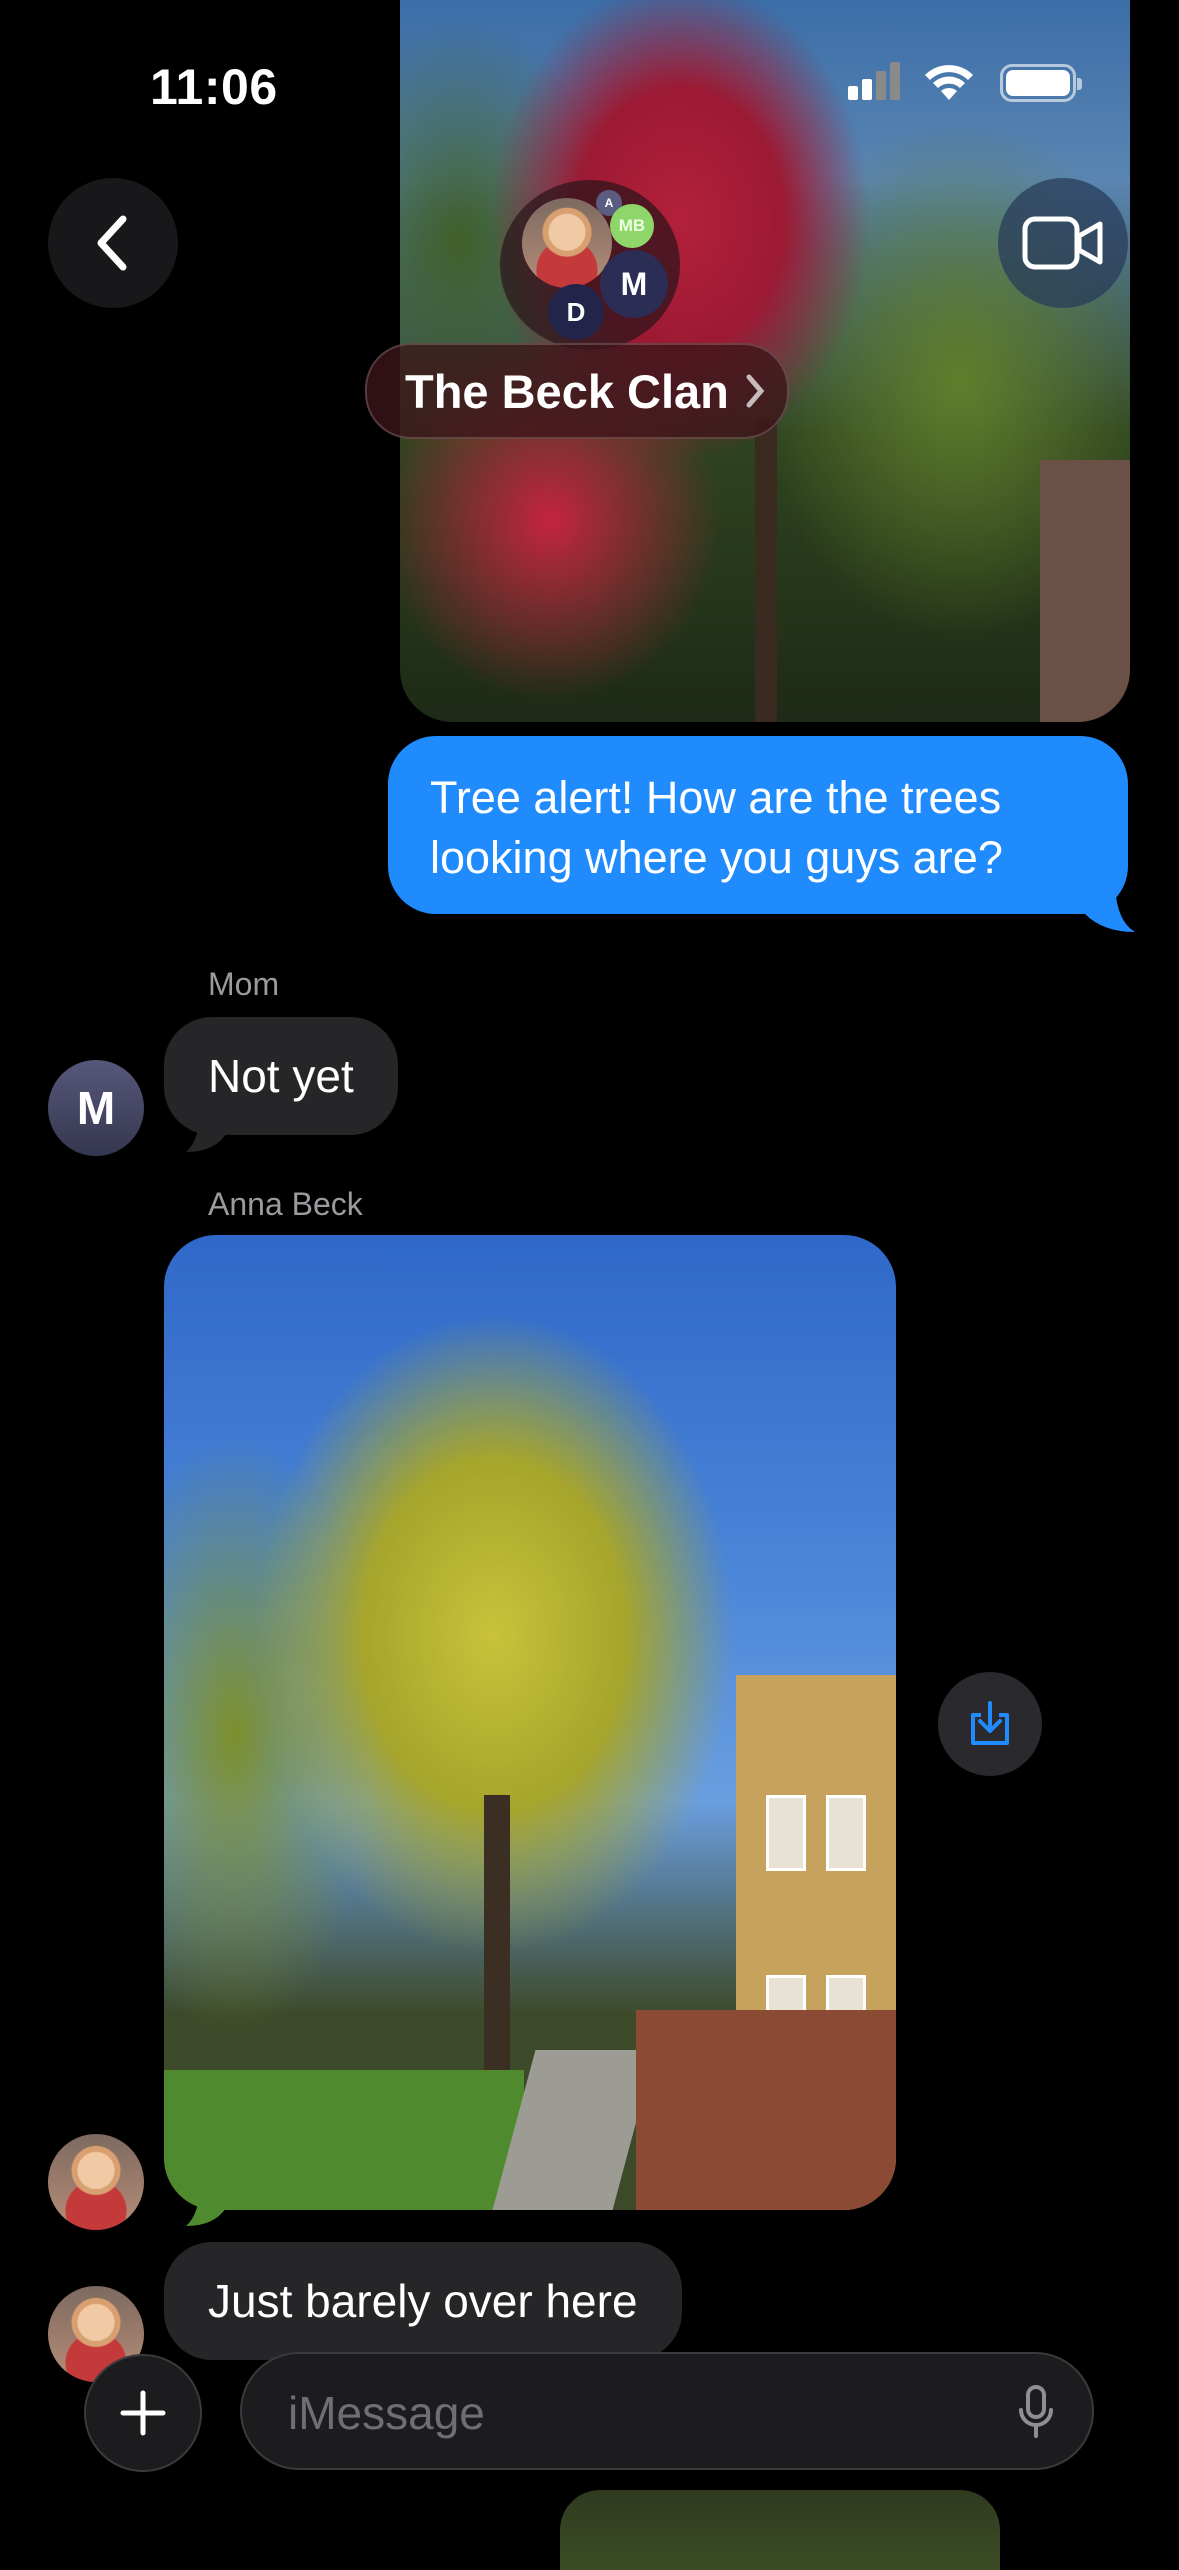 Image resolution: width=1179 pixels, height=2570 pixels. I want to click on group-name: The Beck Clan, so click(567, 391).